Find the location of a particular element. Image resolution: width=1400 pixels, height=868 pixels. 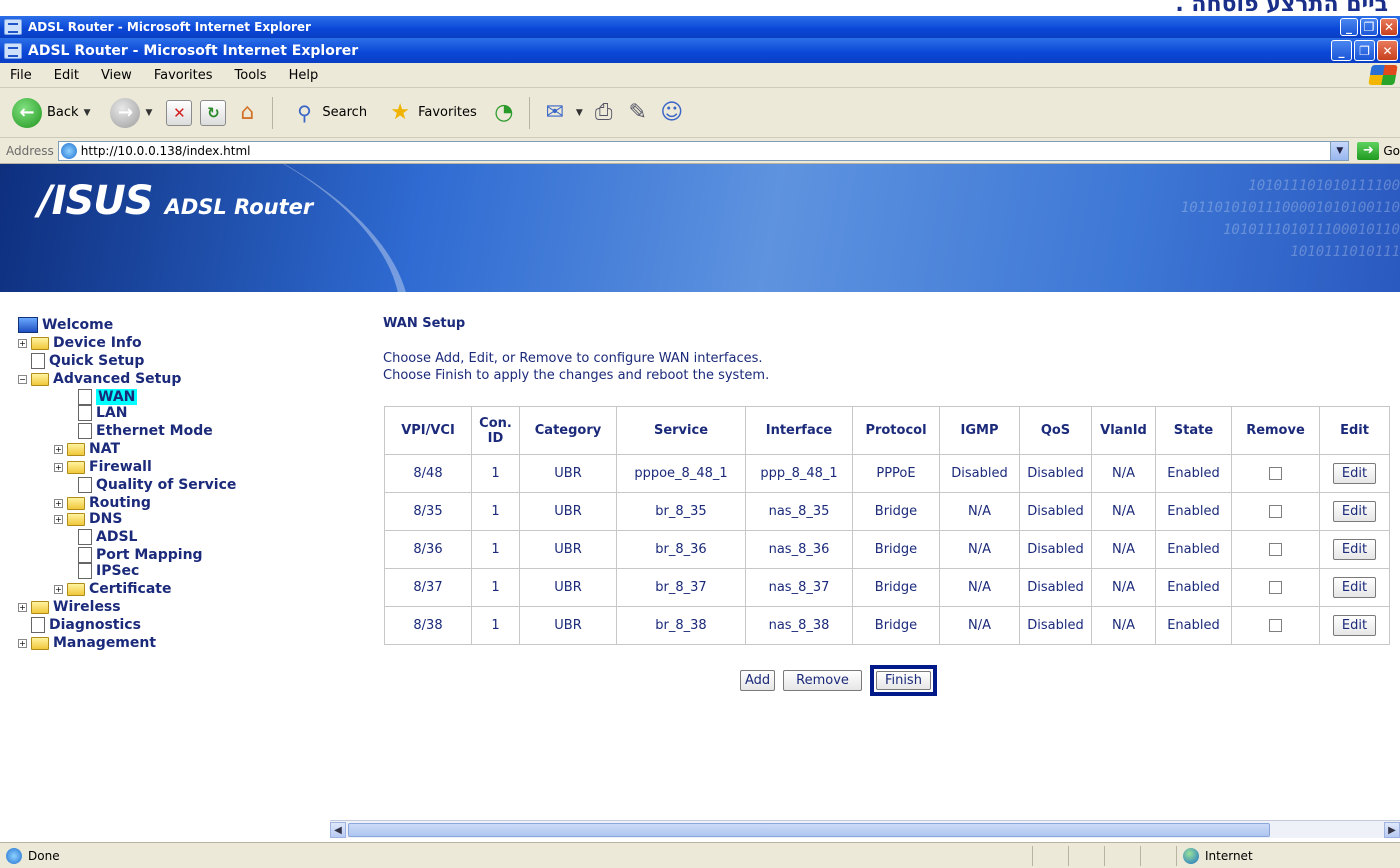

cell-edit: Edit is located at coordinates (1354, 549).